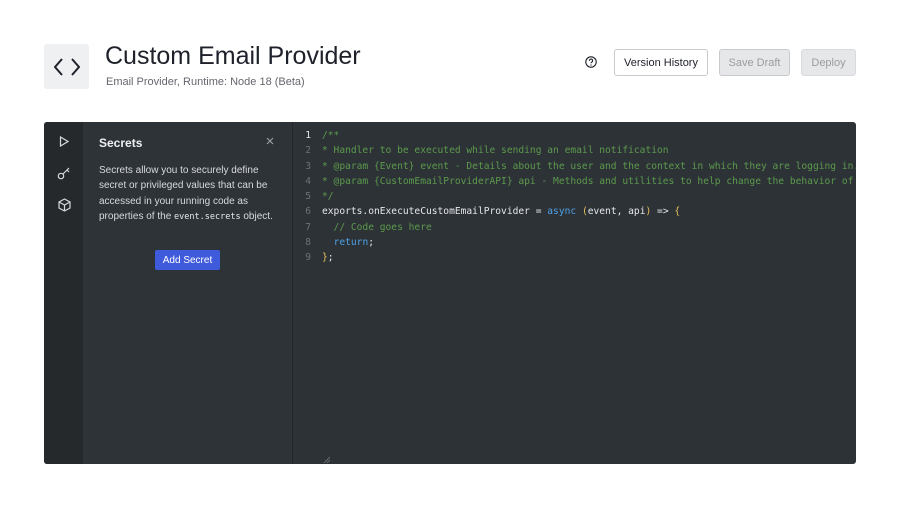 The height and width of the screenshot is (508, 900). I want to click on code-token: // Code goes here, so click(377, 227).